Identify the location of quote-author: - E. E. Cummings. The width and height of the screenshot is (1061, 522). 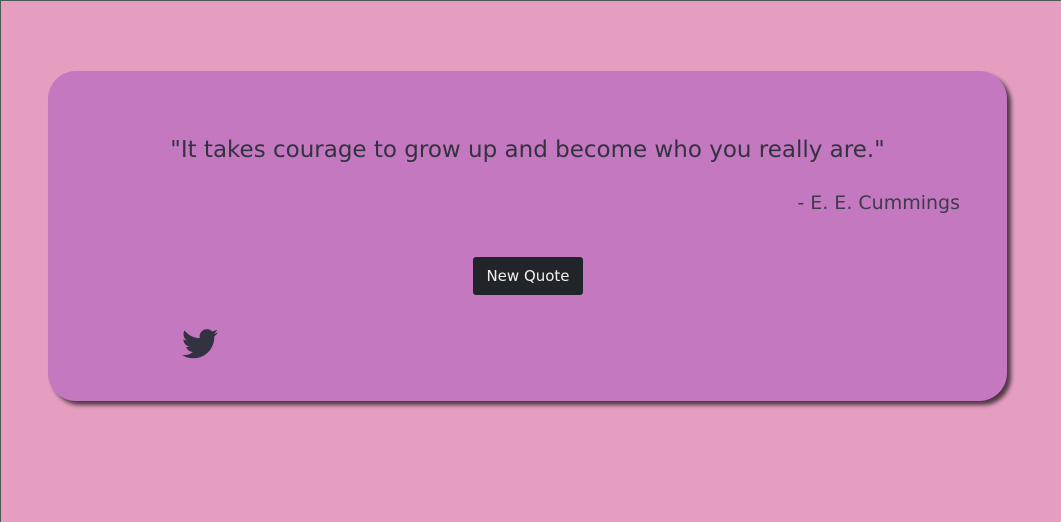
(878, 203).